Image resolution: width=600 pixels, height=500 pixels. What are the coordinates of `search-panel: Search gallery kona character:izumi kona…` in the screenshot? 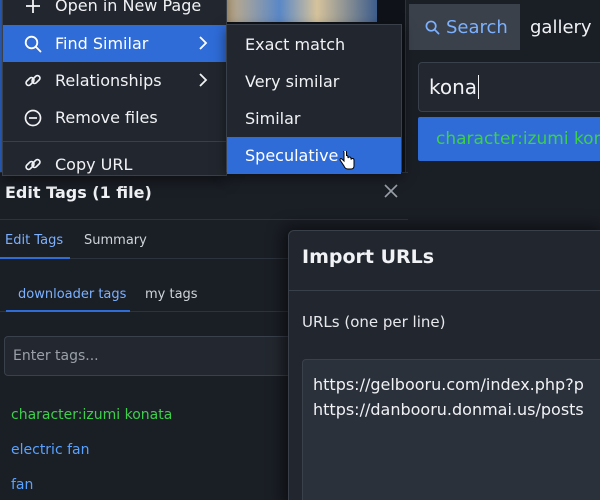 It's located at (502, 115).